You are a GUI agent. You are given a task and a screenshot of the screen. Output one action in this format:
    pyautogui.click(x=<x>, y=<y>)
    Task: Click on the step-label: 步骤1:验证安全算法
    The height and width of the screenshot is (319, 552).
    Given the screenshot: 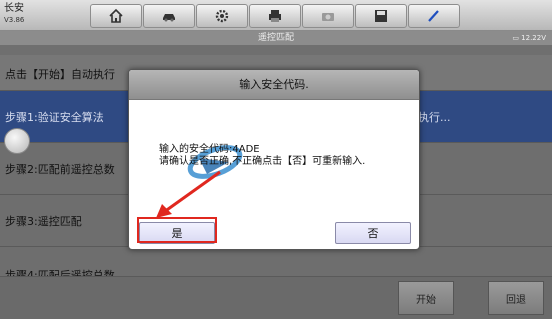 What is the action you would take?
    pyautogui.click(x=54, y=117)
    